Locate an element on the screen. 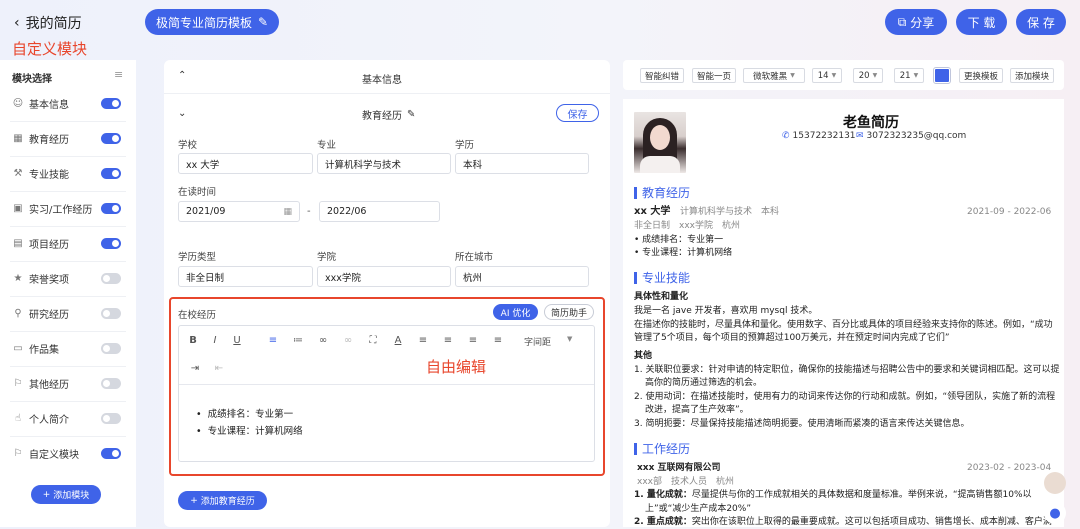  change-template-button: 更换模板 is located at coordinates (981, 75).